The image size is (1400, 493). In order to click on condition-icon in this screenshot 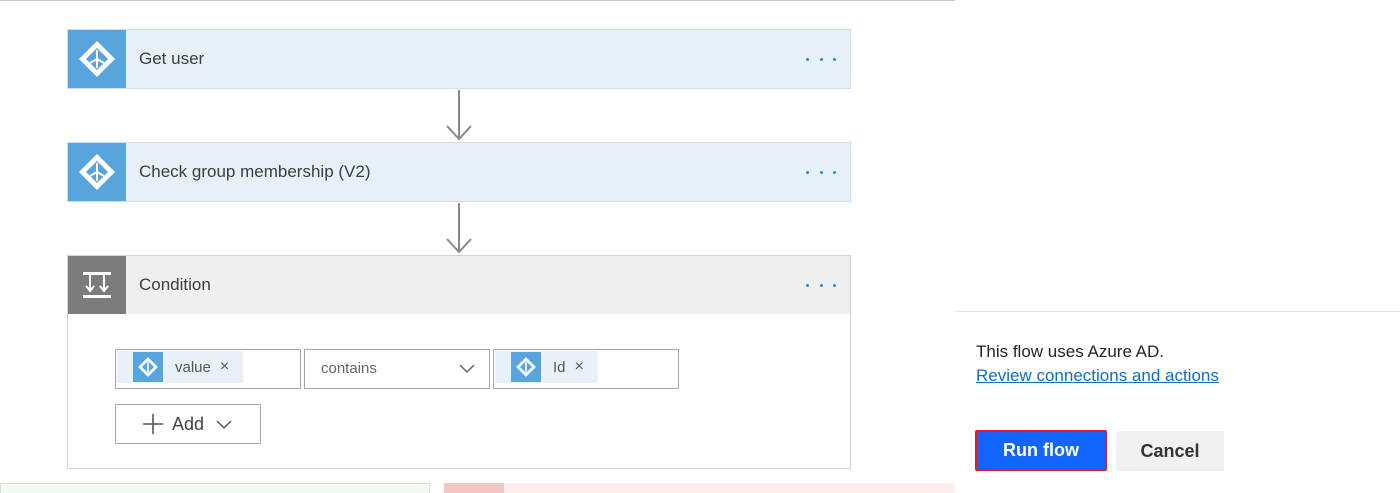, I will do `click(97, 285)`.